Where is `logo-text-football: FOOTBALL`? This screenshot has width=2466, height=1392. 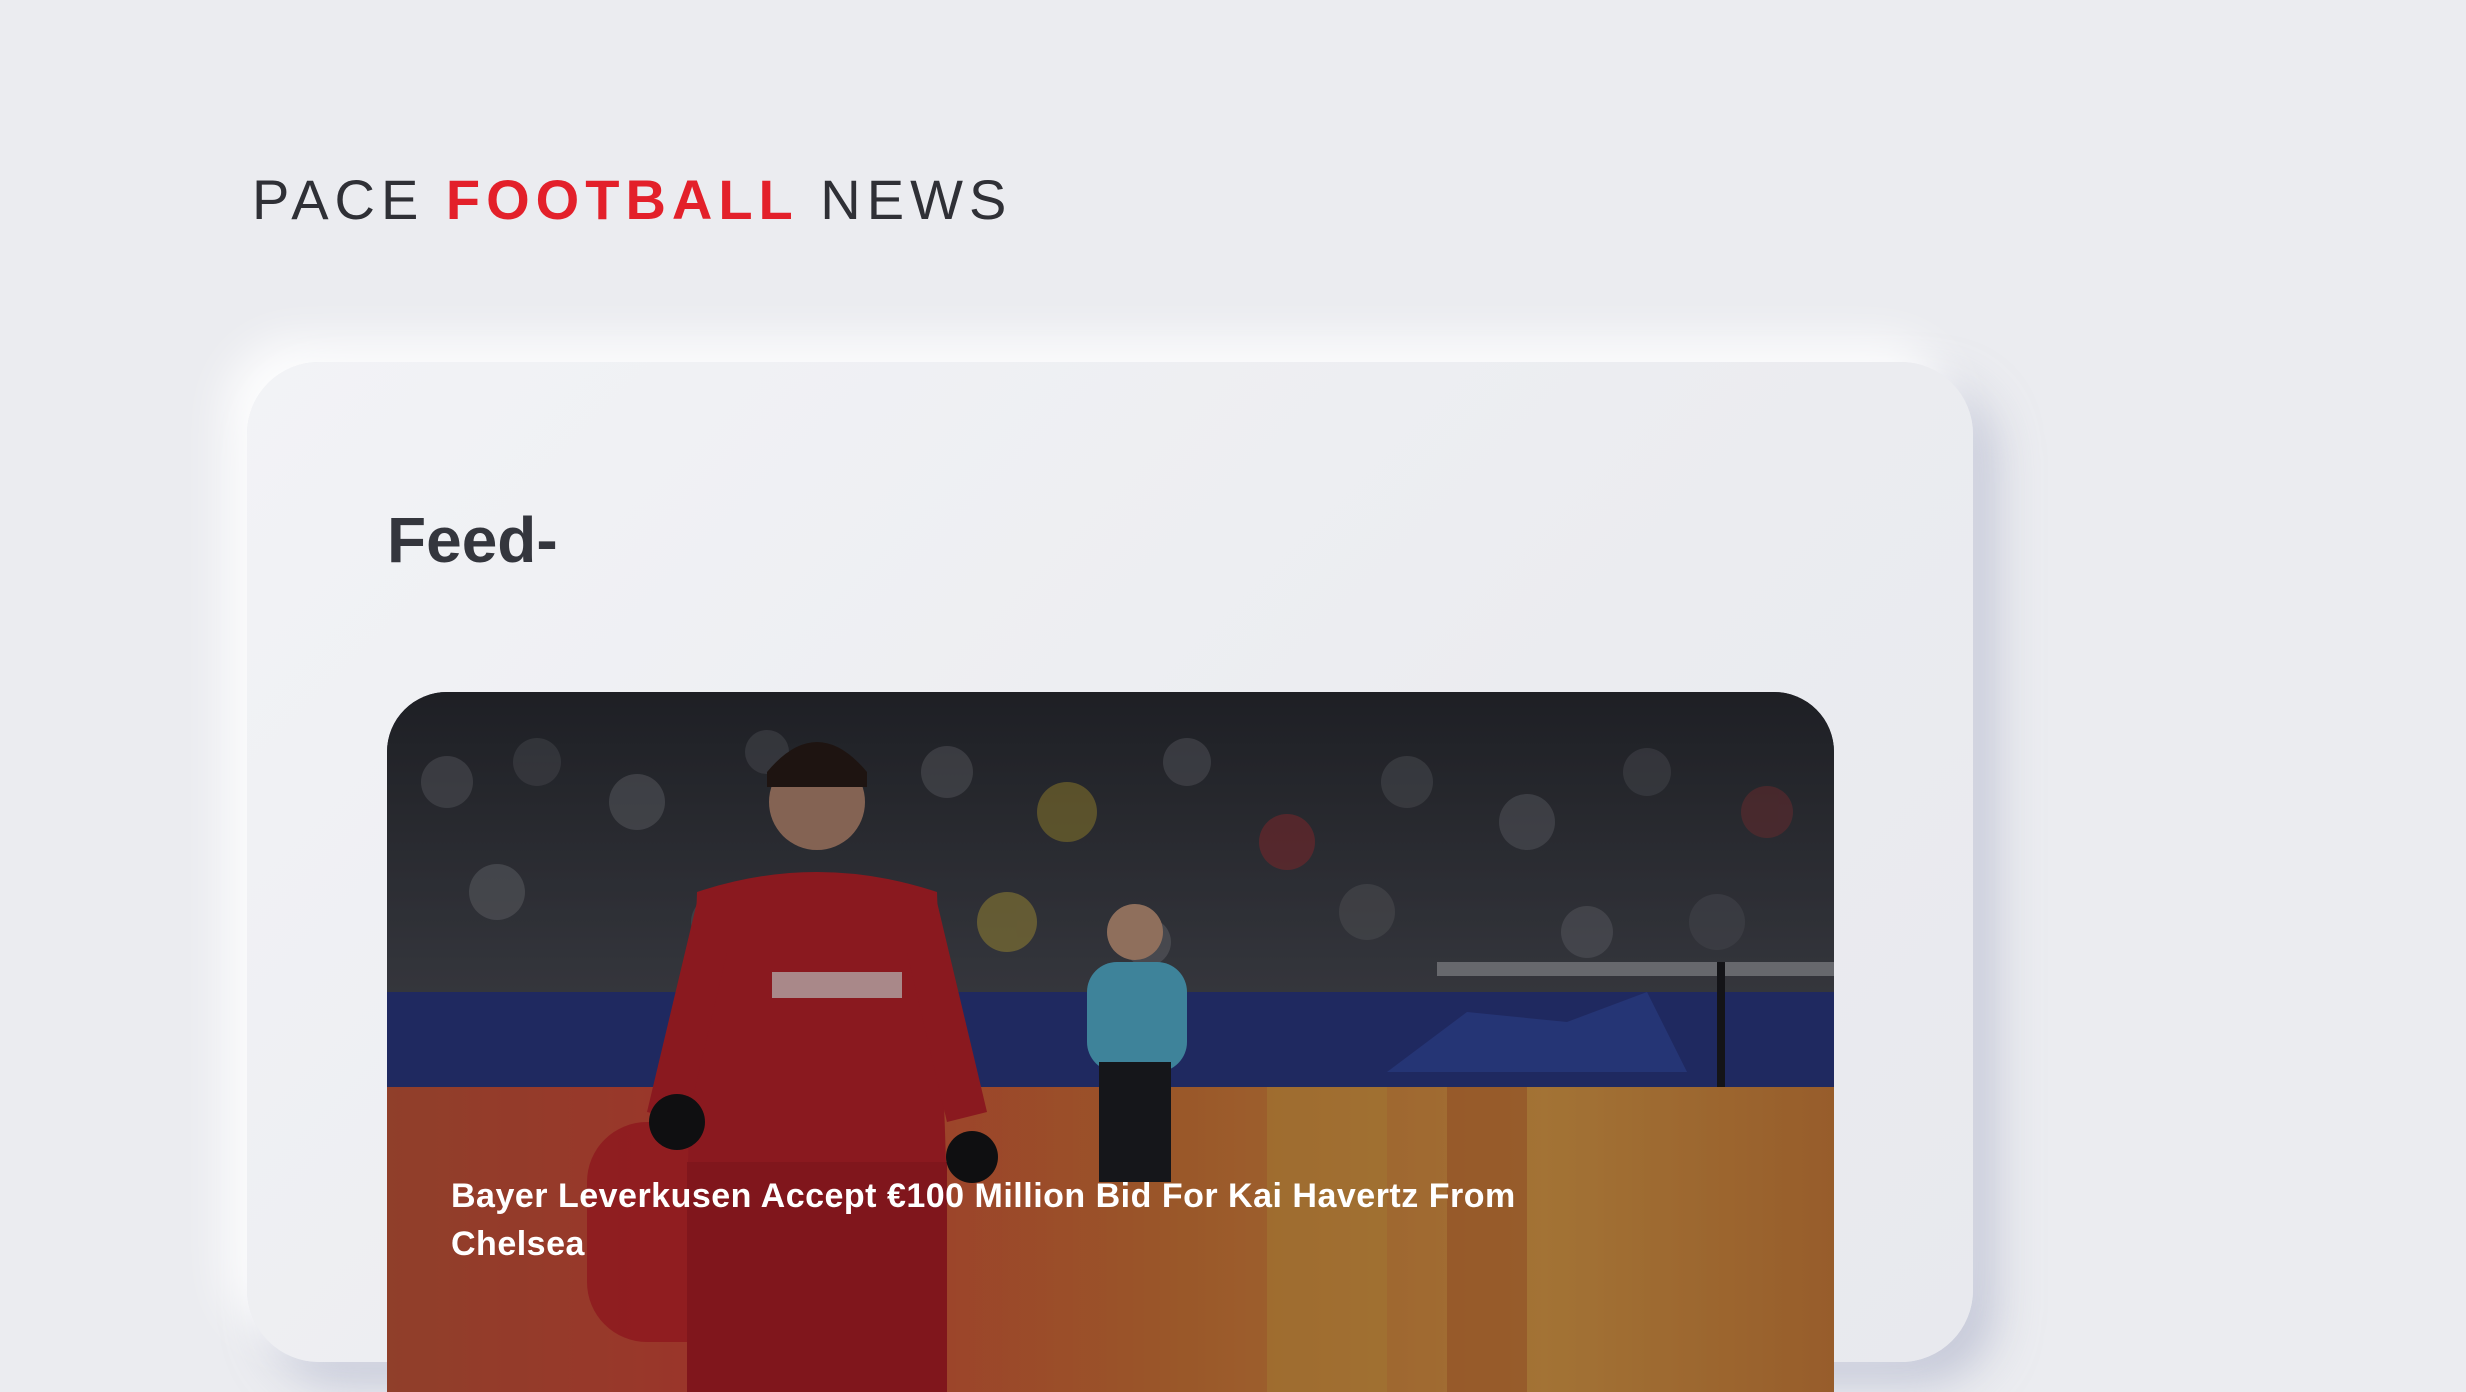 logo-text-football: FOOTBALL is located at coordinates (622, 199).